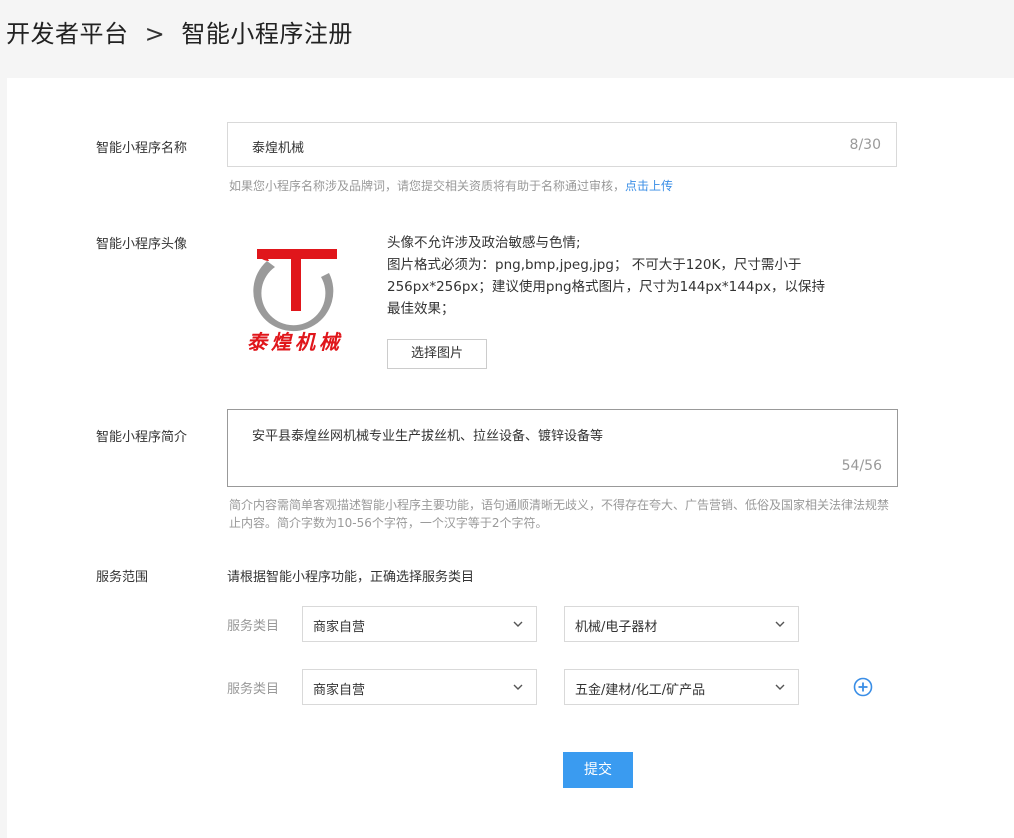 Image resolution: width=1014 pixels, height=838 pixels. I want to click on secondary-category-select: 机械/电子器材, so click(681, 624).